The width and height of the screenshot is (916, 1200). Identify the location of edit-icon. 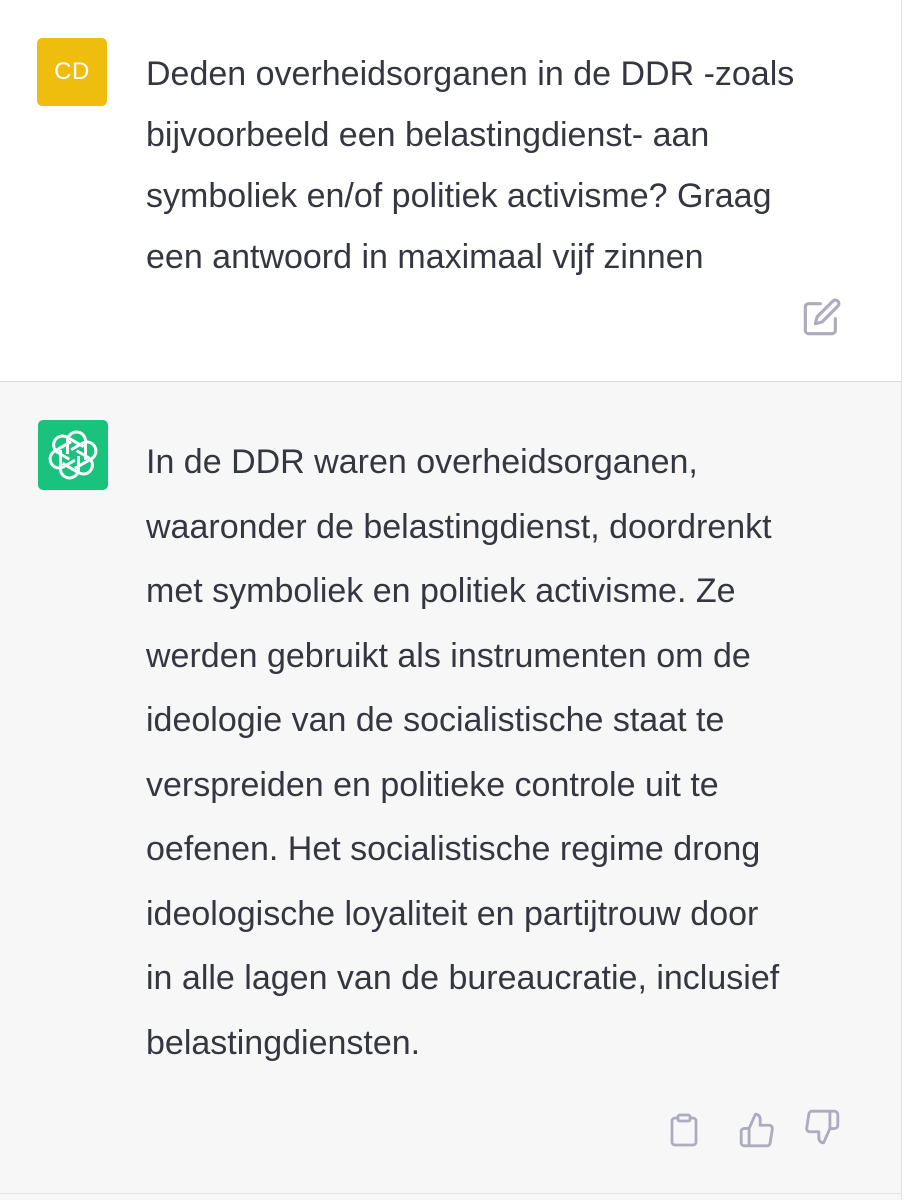
(822, 317).